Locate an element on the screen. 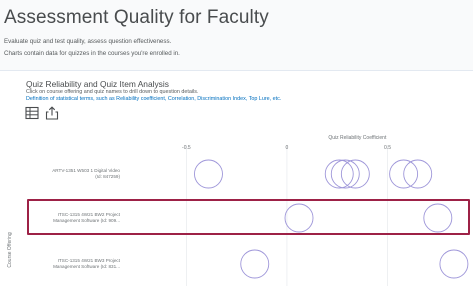 The image size is (473, 286). x-tick-label: 0 is located at coordinates (287, 148).